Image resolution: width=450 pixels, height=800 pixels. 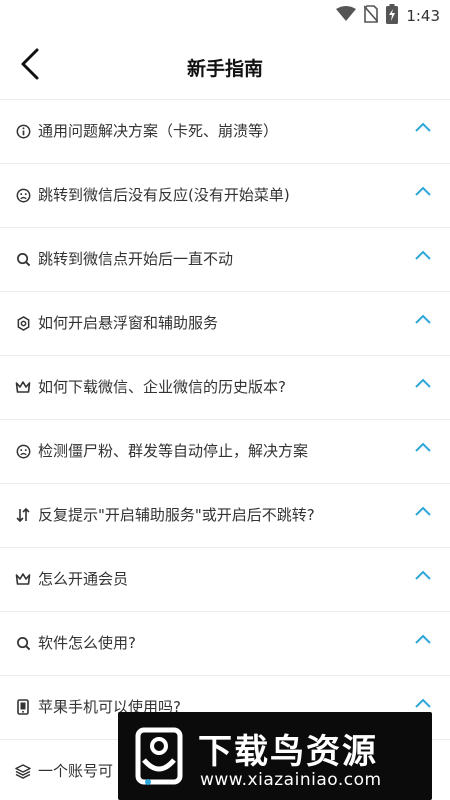 What do you see at coordinates (225, 580) in the screenshot?
I see `faq-item: 怎么开通会员` at bounding box center [225, 580].